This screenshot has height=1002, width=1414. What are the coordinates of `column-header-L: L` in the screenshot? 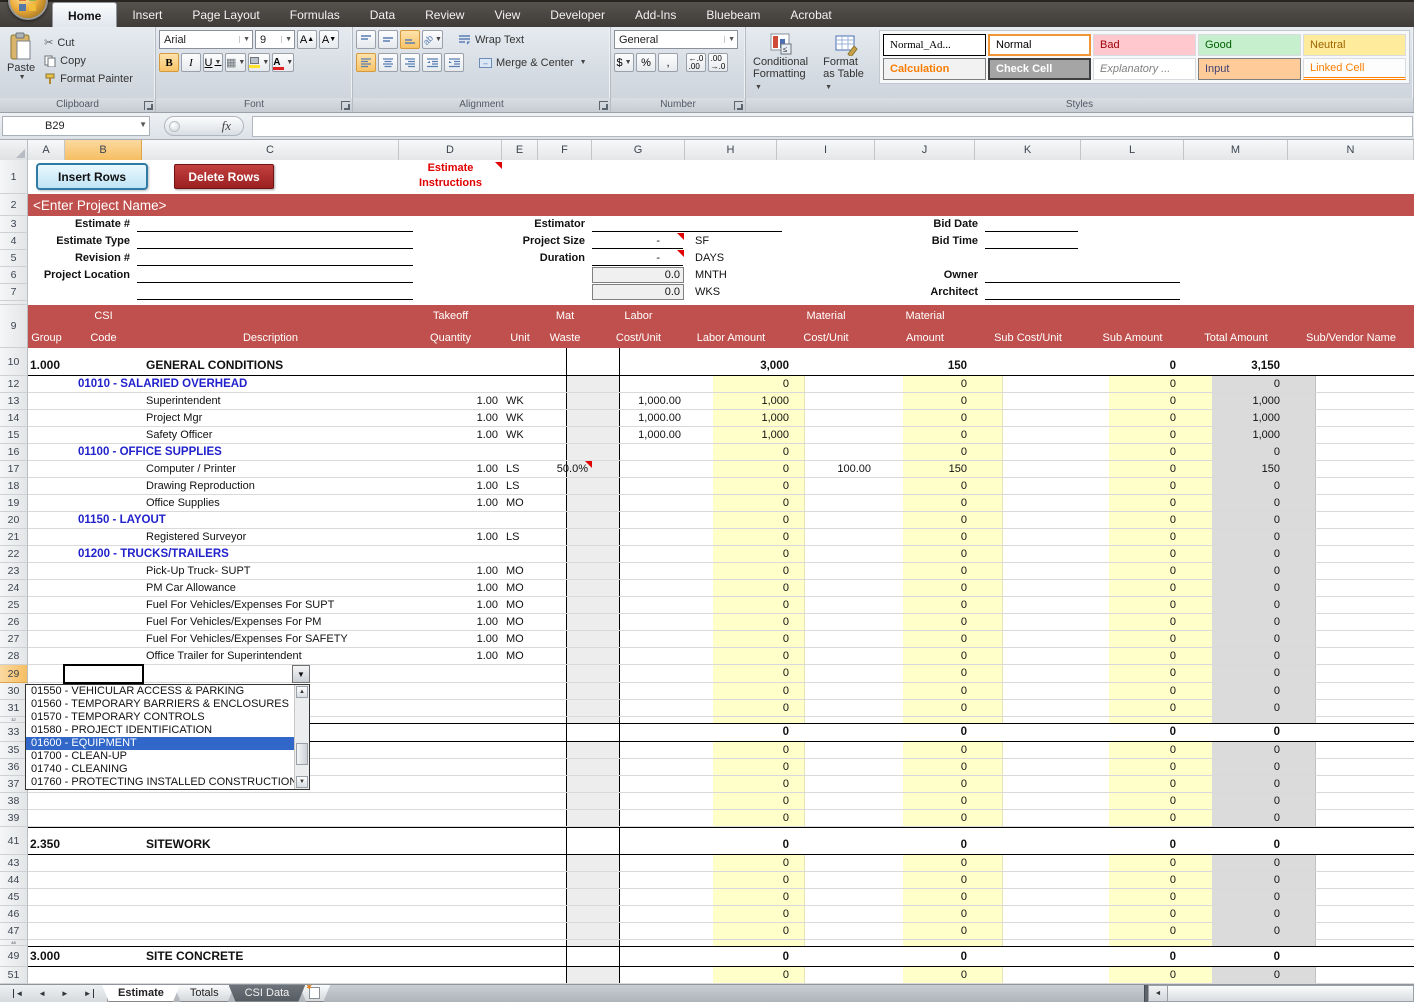 It's located at (1132, 150).